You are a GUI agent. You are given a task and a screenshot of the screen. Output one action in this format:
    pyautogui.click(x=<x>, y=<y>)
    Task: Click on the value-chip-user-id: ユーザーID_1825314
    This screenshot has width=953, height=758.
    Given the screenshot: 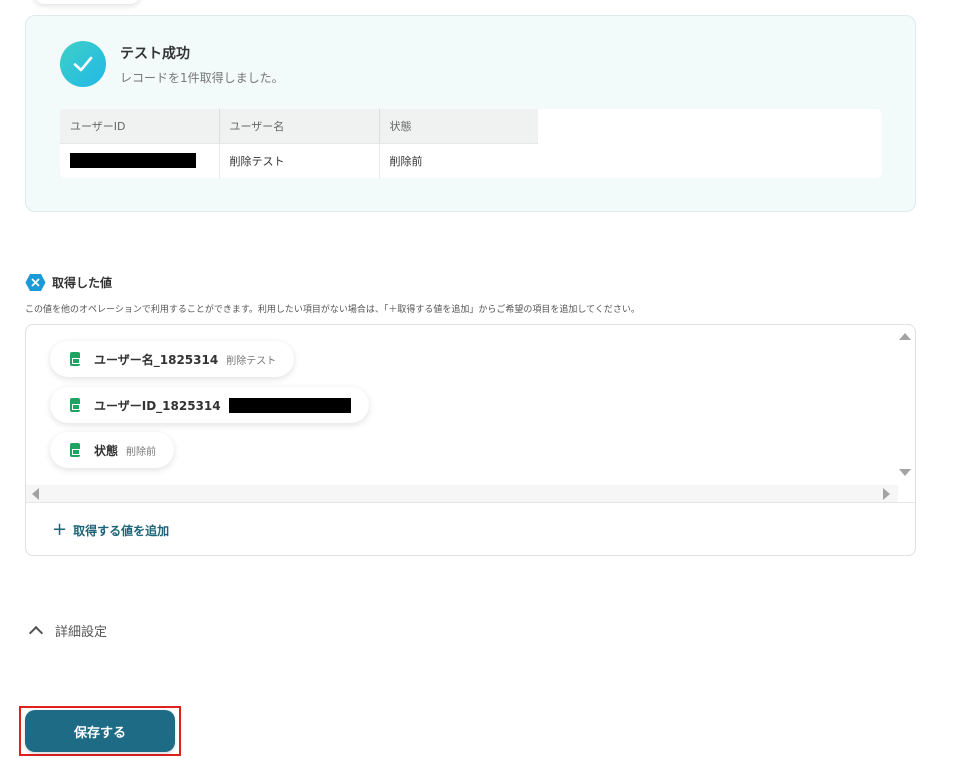 What is the action you would take?
    pyautogui.click(x=209, y=405)
    